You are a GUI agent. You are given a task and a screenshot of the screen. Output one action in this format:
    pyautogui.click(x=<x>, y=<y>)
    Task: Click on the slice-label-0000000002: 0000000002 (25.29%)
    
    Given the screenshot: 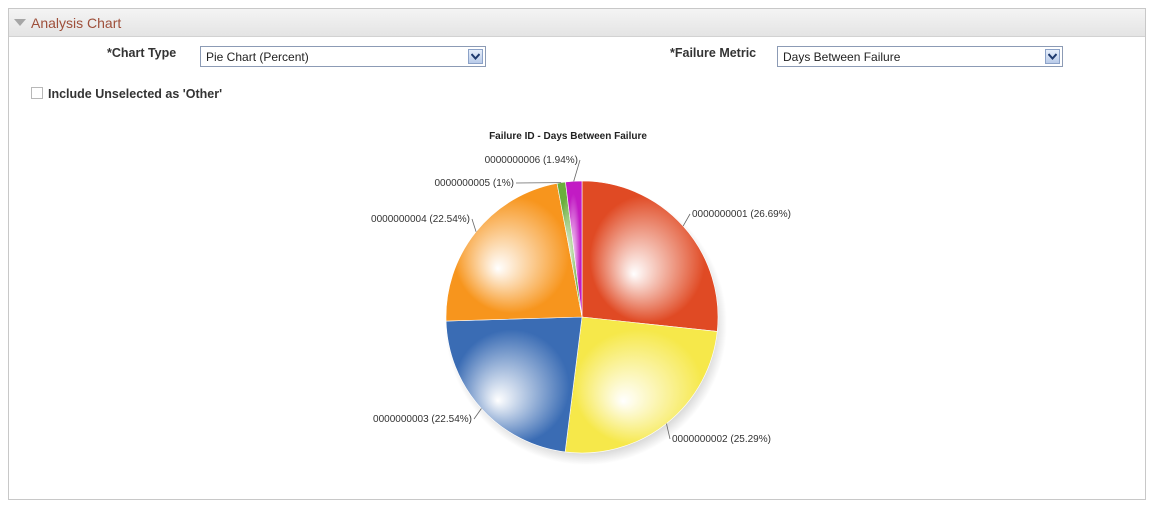 What is the action you would take?
    pyautogui.click(x=721, y=439)
    